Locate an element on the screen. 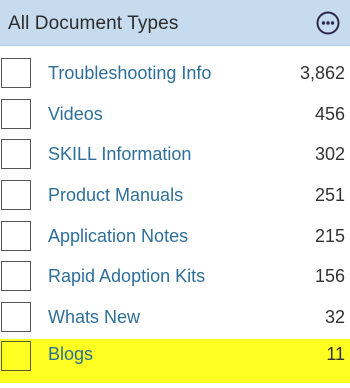 The image size is (350, 388). item-label: Application Notes is located at coordinates (118, 236).